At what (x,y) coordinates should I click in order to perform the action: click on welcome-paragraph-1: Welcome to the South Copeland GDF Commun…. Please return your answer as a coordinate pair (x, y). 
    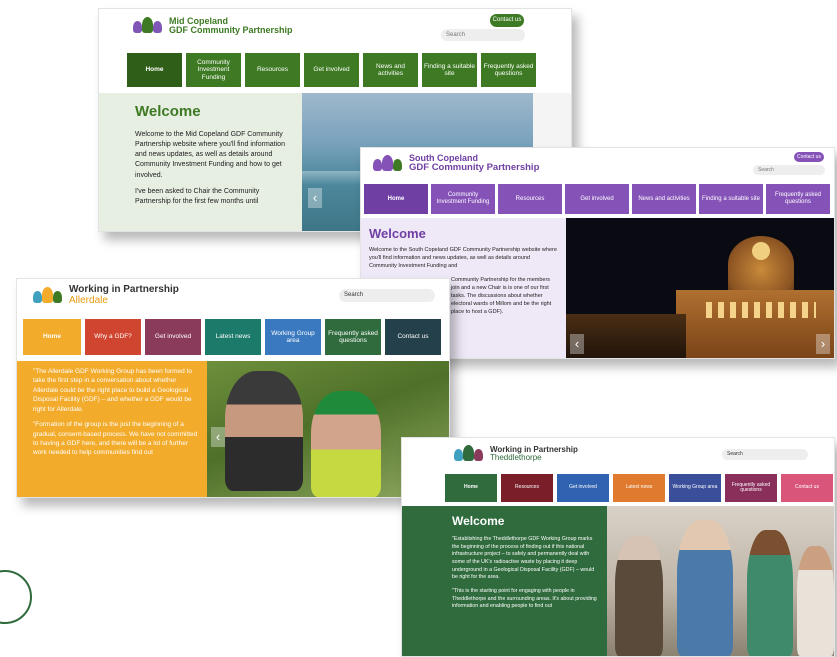
    Looking at the image, I should click on (463, 258).